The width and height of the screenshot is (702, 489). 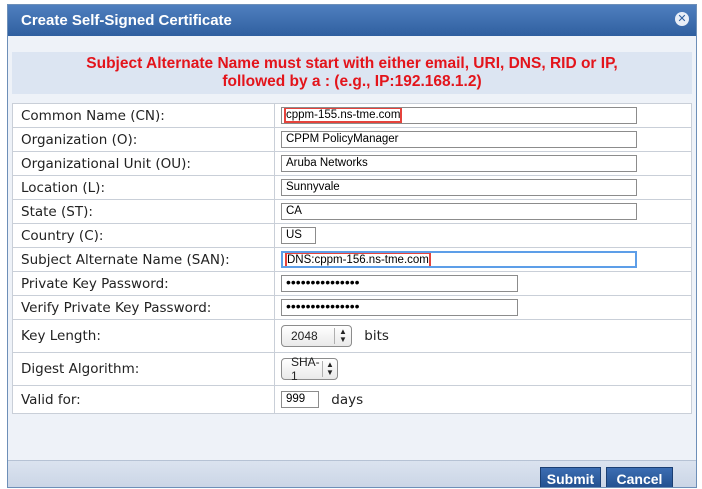 I want to click on key-length-unit: bits, so click(x=376, y=336).